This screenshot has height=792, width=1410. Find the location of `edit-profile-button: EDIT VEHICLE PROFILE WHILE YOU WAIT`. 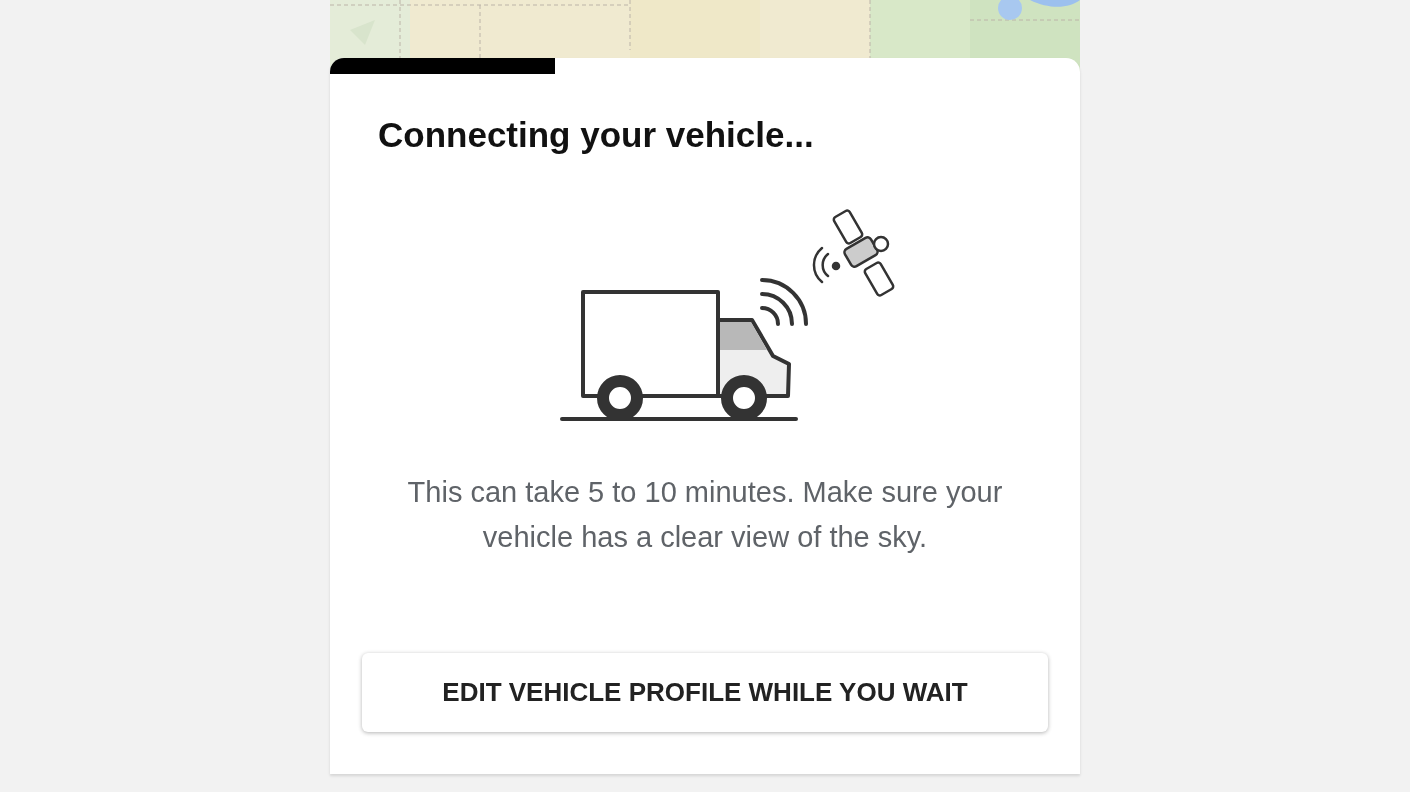

edit-profile-button: EDIT VEHICLE PROFILE WHILE YOU WAIT is located at coordinates (705, 692).